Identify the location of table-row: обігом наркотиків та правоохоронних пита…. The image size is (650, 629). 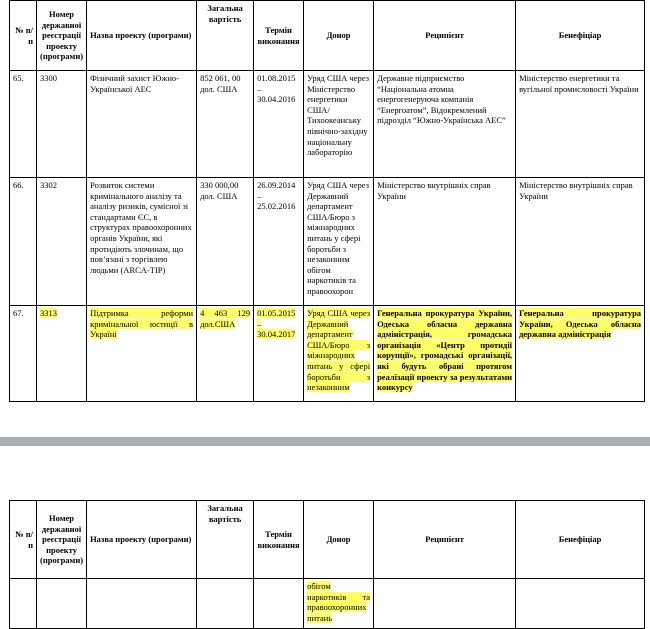
(327, 603).